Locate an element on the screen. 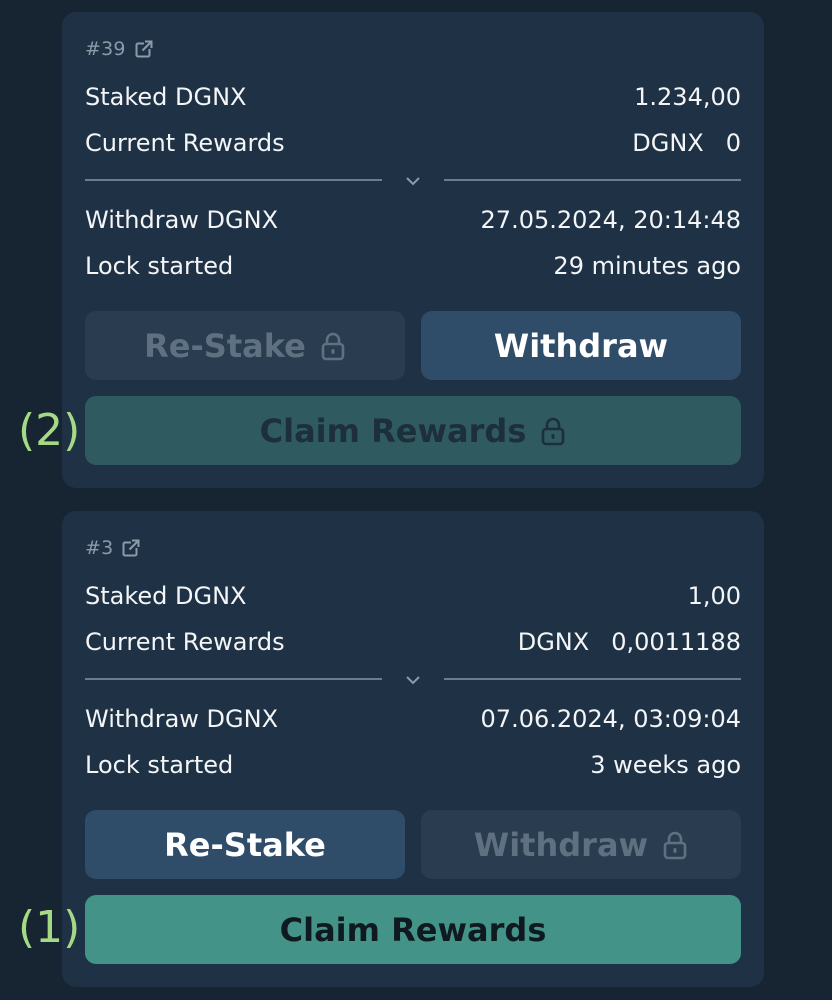  rewards-value: 0 is located at coordinates (733, 143).